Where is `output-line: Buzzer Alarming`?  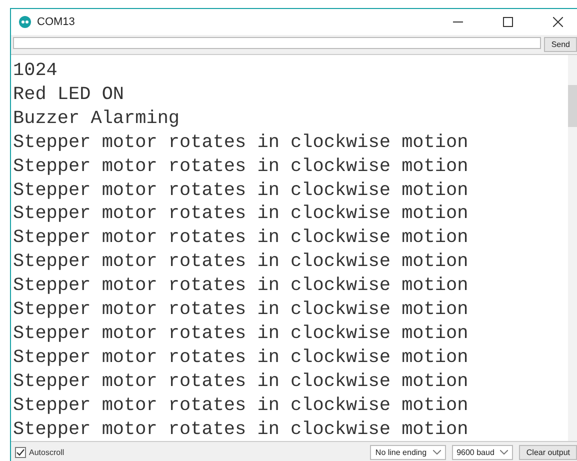 output-line: Buzzer Alarming is located at coordinates (97, 118).